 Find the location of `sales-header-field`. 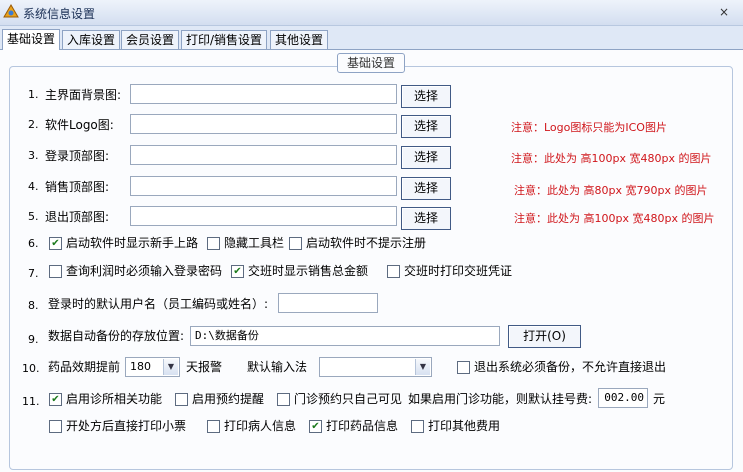

sales-header-field is located at coordinates (263, 186).